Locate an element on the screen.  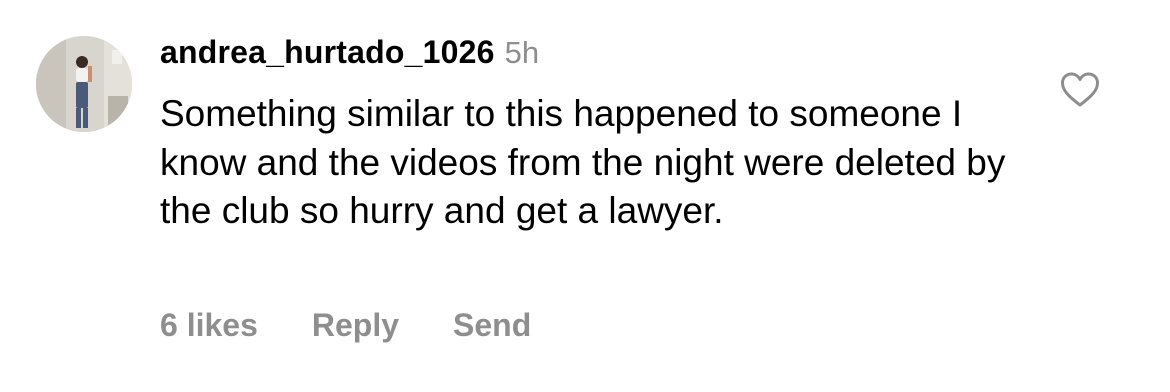
comment-actions: 6 likes Reply Send is located at coordinates (345, 325).